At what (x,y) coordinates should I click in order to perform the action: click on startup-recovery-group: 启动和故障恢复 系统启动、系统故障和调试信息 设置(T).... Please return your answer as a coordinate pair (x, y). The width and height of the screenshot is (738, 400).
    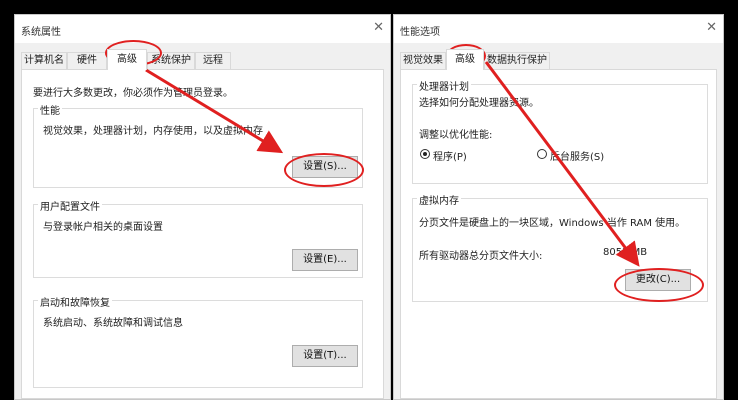
    Looking at the image, I should click on (198, 341).